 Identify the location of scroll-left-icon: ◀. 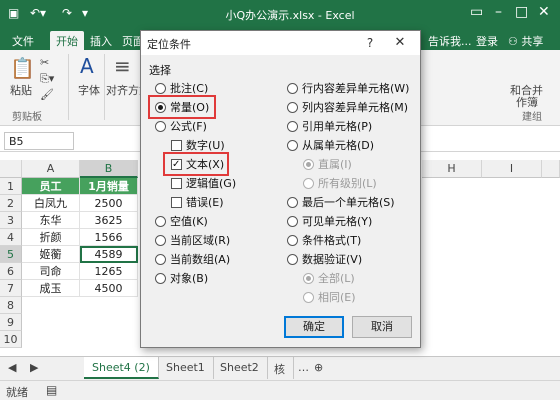
(12, 368).